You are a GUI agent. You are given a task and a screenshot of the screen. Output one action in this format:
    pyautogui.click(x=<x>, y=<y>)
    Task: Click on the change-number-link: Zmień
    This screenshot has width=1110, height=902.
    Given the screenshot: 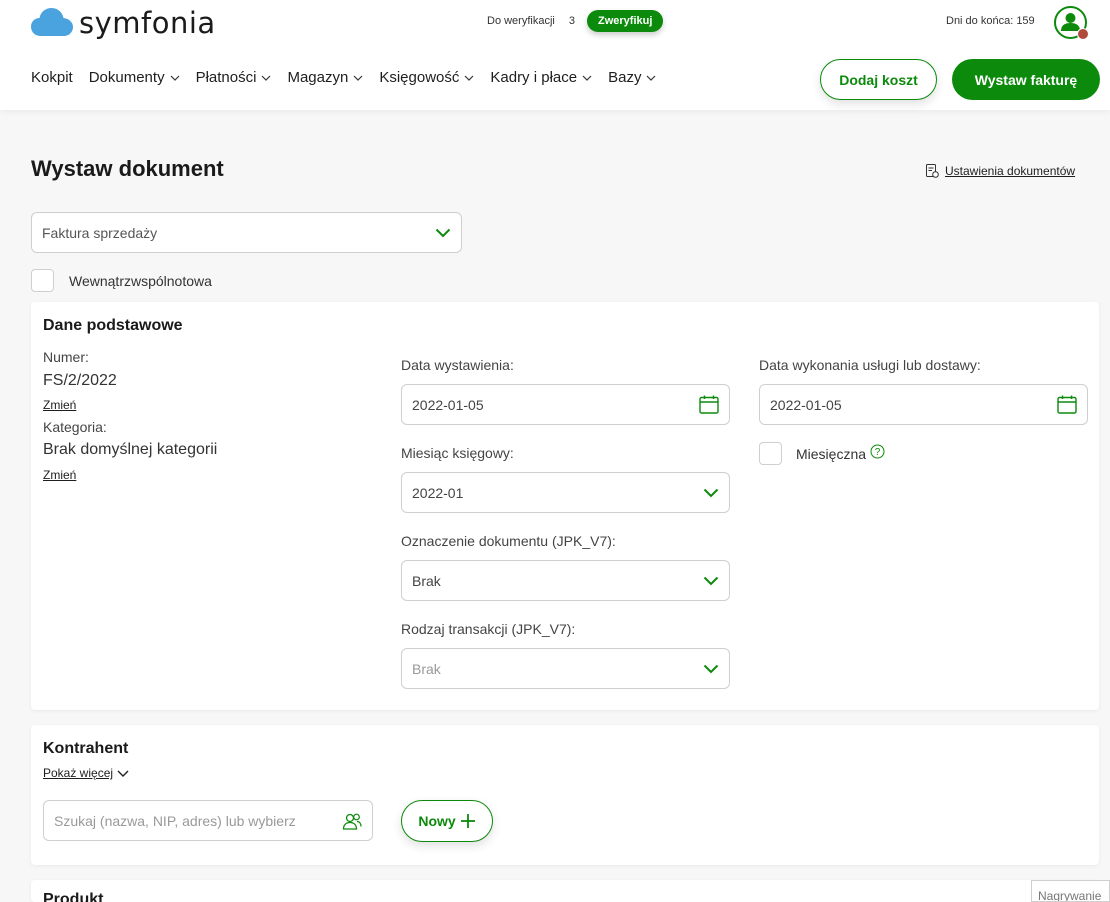 What is the action you would take?
    pyautogui.click(x=59, y=405)
    